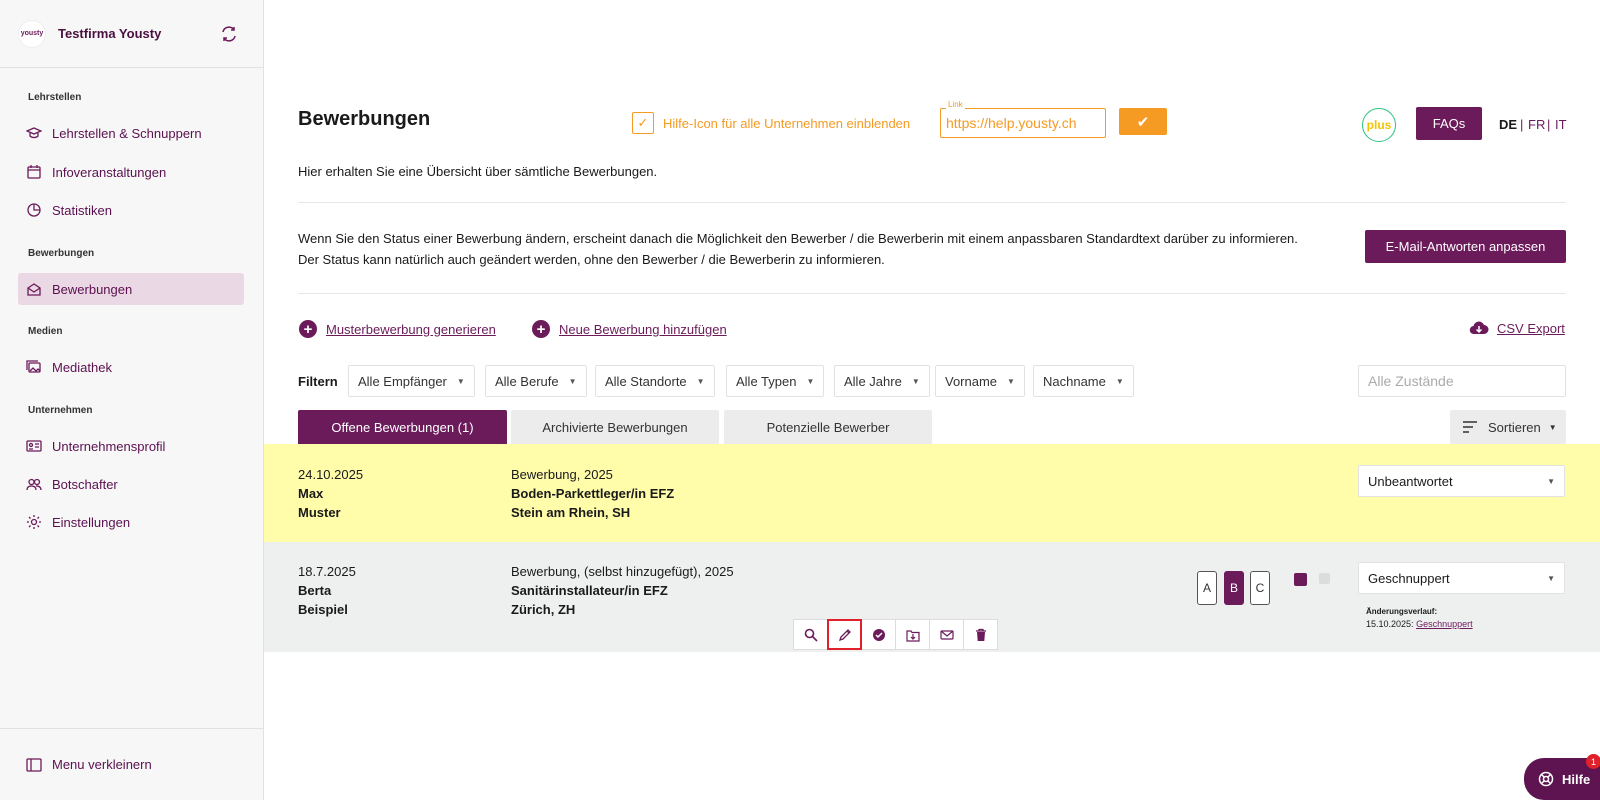  What do you see at coordinates (402, 381) in the screenshot?
I see `filter-recipients-value: Alle Empfänger` at bounding box center [402, 381].